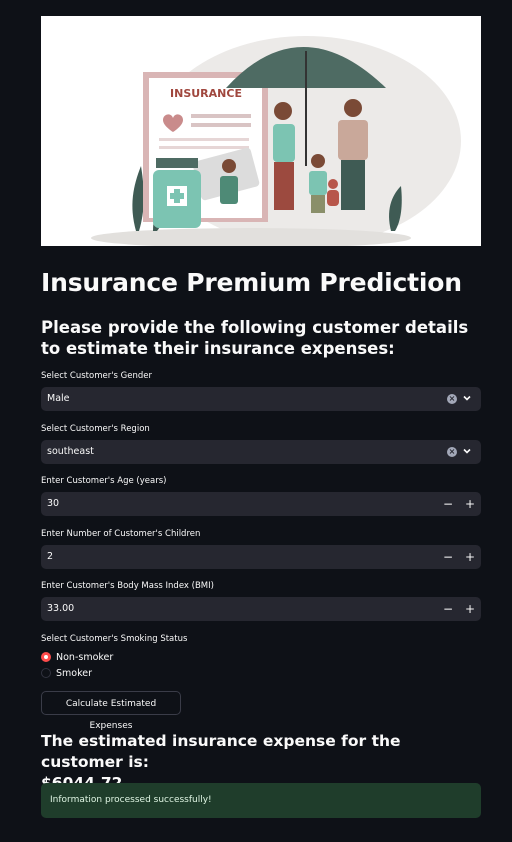 The width and height of the screenshot is (512, 842). Describe the element at coordinates (74, 673) in the screenshot. I see `radio-label: Smoker` at that location.